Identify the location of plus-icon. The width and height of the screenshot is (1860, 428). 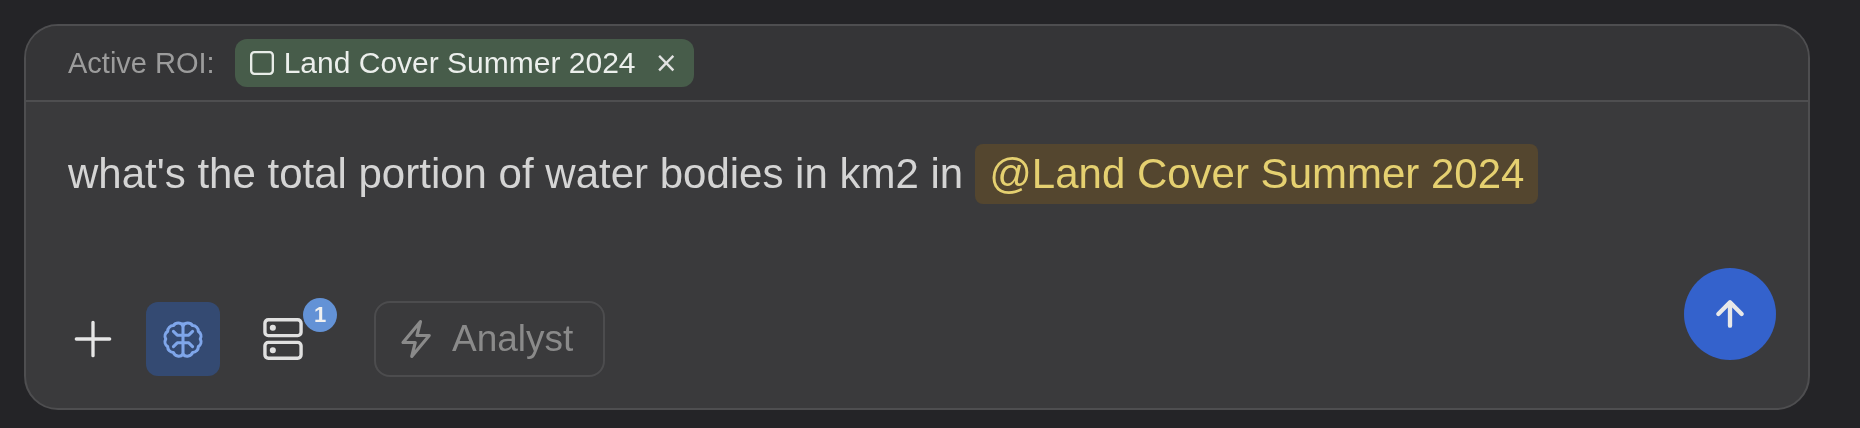
(93, 339).